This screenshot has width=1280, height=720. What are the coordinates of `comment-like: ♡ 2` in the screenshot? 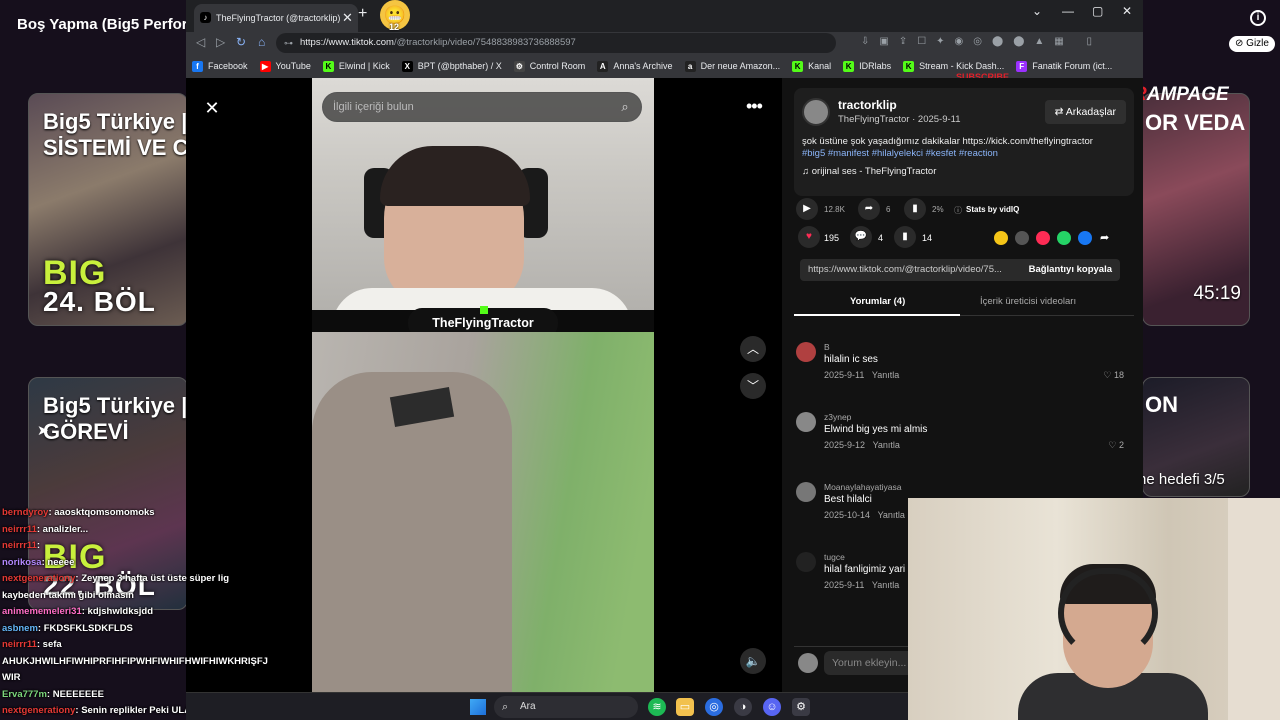 It's located at (1116, 445).